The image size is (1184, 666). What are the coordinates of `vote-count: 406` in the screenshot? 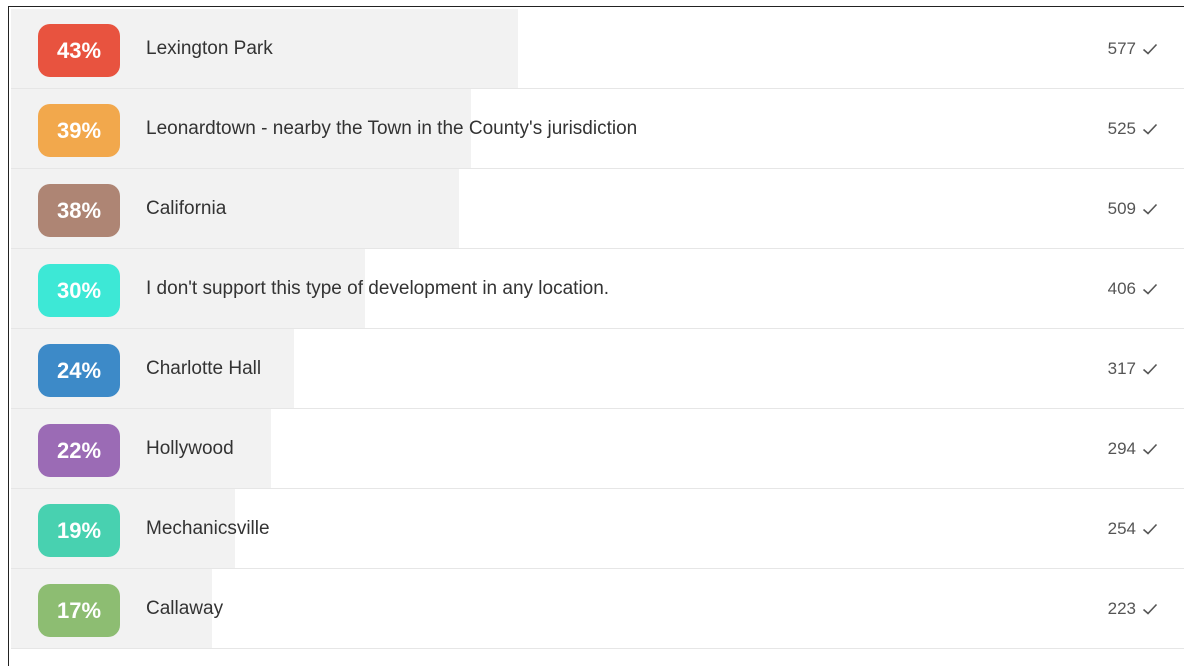 It's located at (1133, 289).